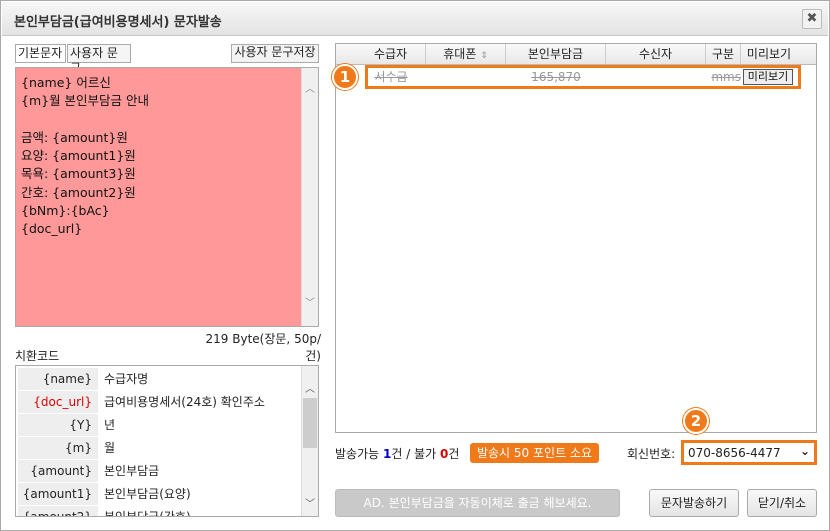  I want to click on ad-autopay-button: AD. 본인부담금을 자동이체로 출금 해보세요., so click(477, 503).